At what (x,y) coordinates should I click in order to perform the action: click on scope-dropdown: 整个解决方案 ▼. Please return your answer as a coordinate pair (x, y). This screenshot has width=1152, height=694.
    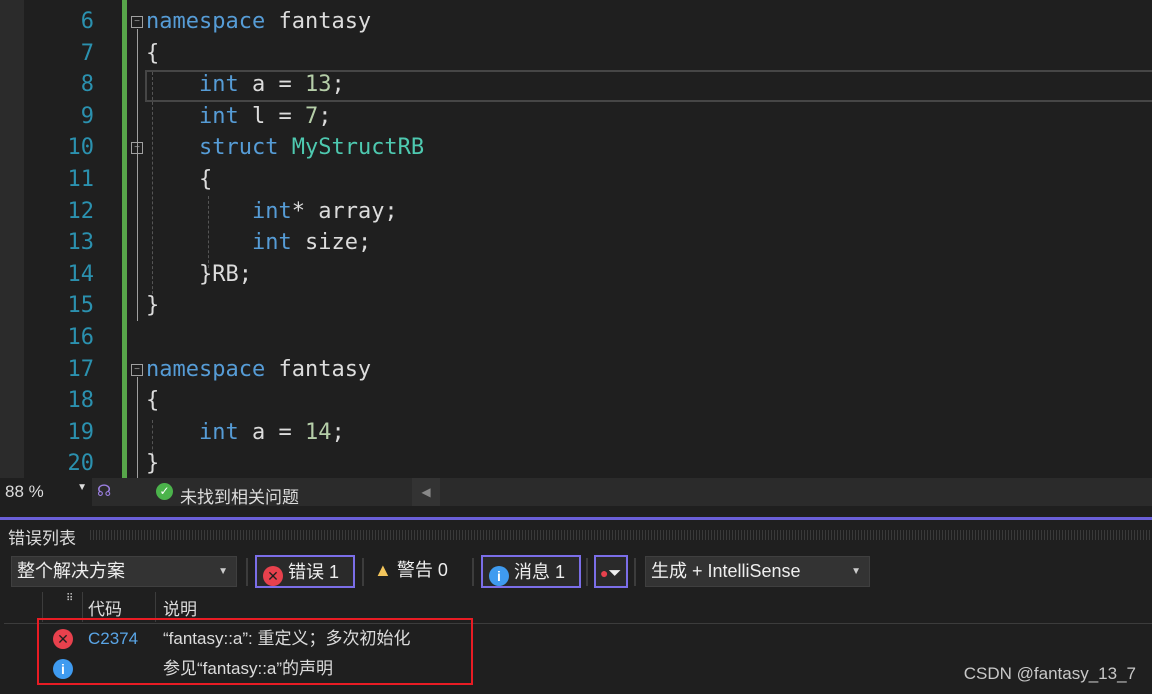
    Looking at the image, I should click on (124, 571).